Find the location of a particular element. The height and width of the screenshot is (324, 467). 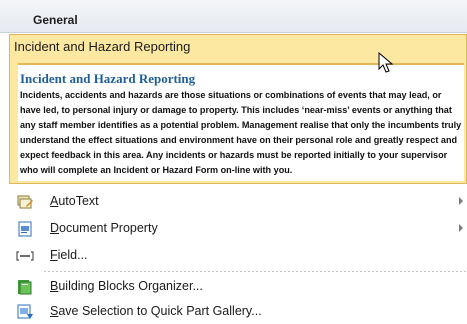

save-selection-icon is located at coordinates (25, 311).